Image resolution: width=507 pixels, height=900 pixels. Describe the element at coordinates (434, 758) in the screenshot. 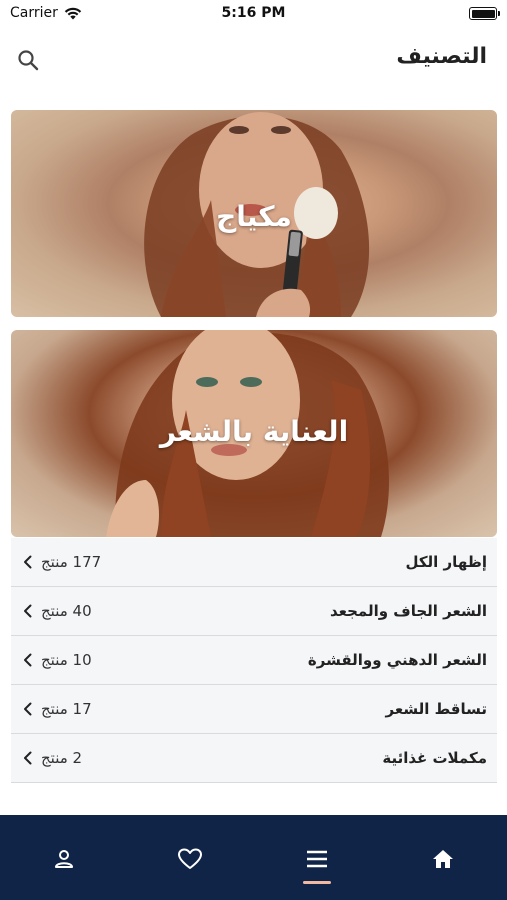

I see `item-name: مكملات غذائية` at that location.